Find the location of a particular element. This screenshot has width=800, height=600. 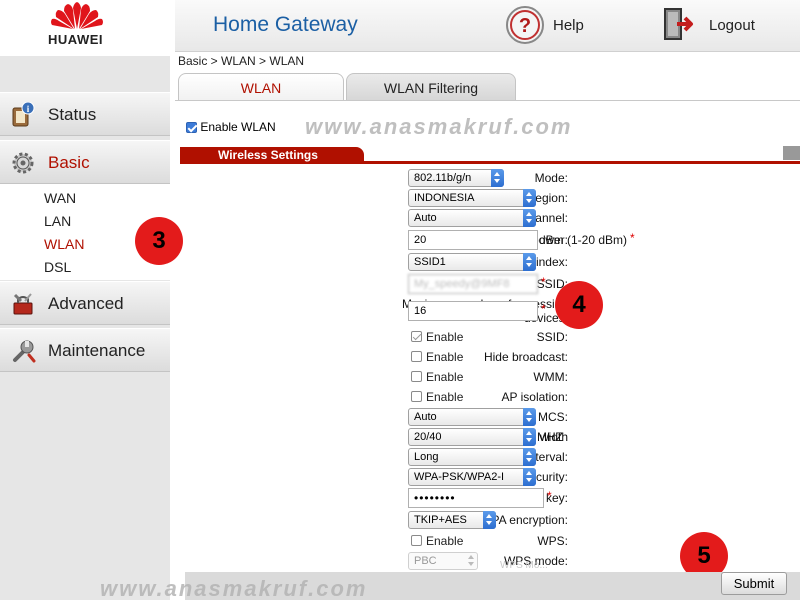

logout-button: Logout is located at coordinates (718, 25).